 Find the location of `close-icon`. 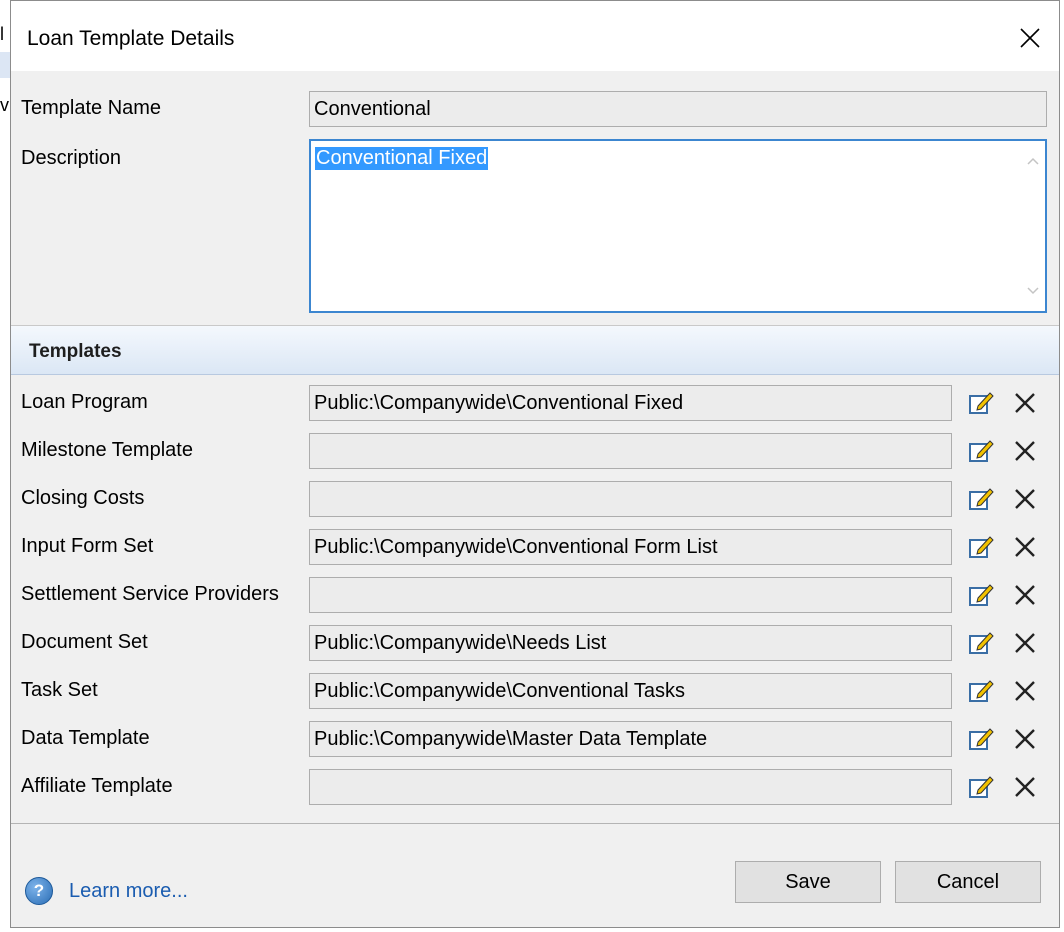

close-icon is located at coordinates (1030, 38).